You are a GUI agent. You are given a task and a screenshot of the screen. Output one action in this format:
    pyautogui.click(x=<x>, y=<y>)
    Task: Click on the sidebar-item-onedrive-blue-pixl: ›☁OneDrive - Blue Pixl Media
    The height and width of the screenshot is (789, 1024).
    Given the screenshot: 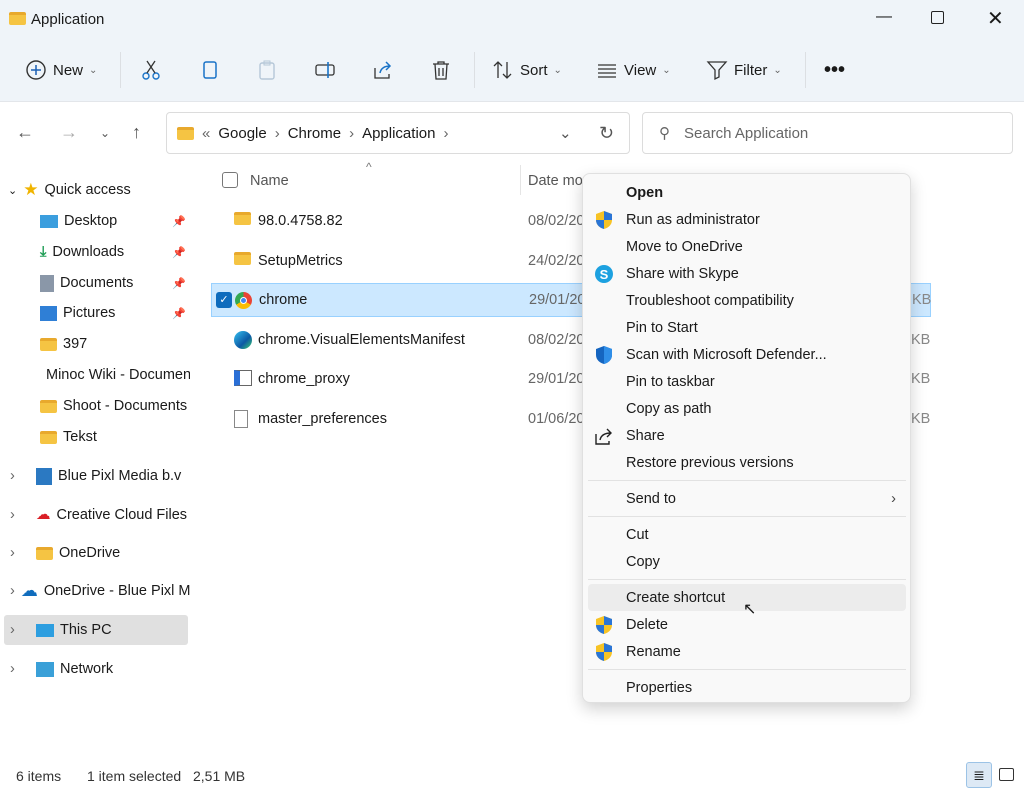 What is the action you would take?
    pyautogui.click(x=95, y=591)
    